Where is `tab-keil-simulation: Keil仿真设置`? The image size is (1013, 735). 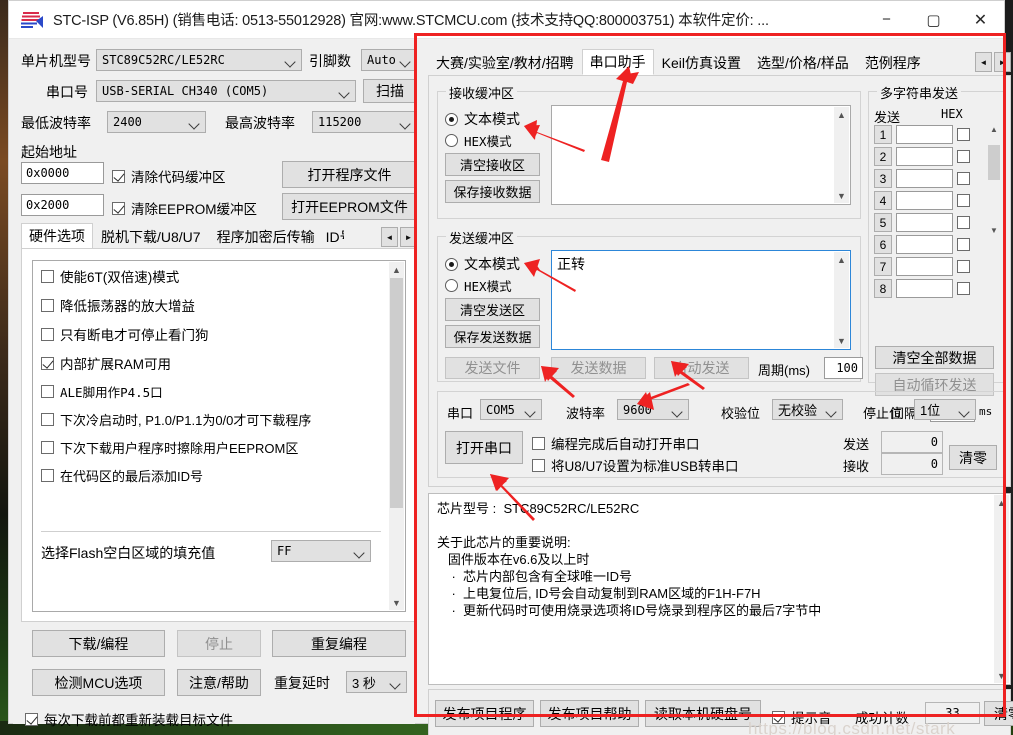 tab-keil-simulation: Keil仿真设置 is located at coordinates (701, 63).